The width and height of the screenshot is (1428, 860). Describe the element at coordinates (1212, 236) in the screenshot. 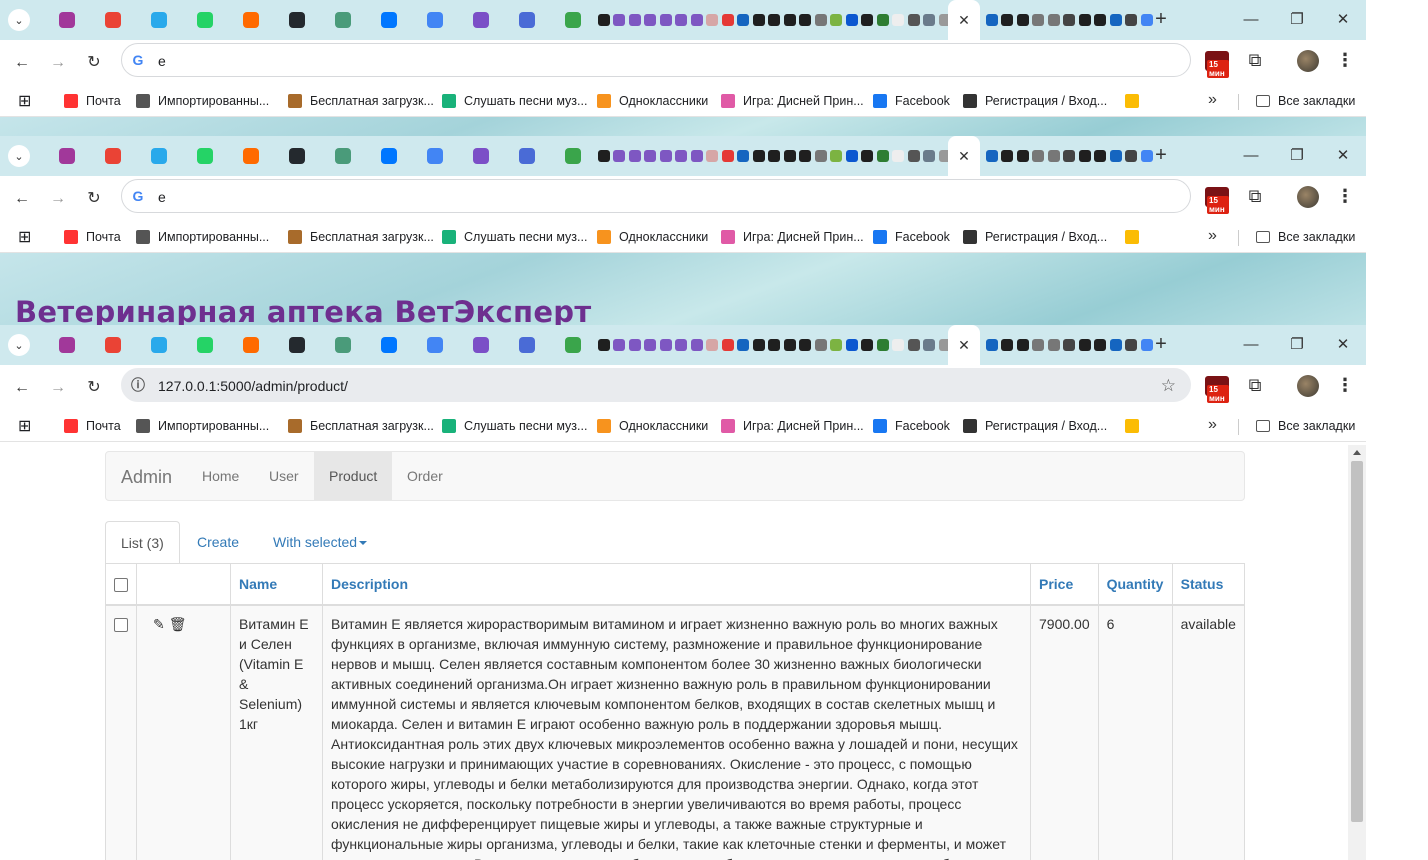

I see `bookmarks-overflow-icon: »` at that location.